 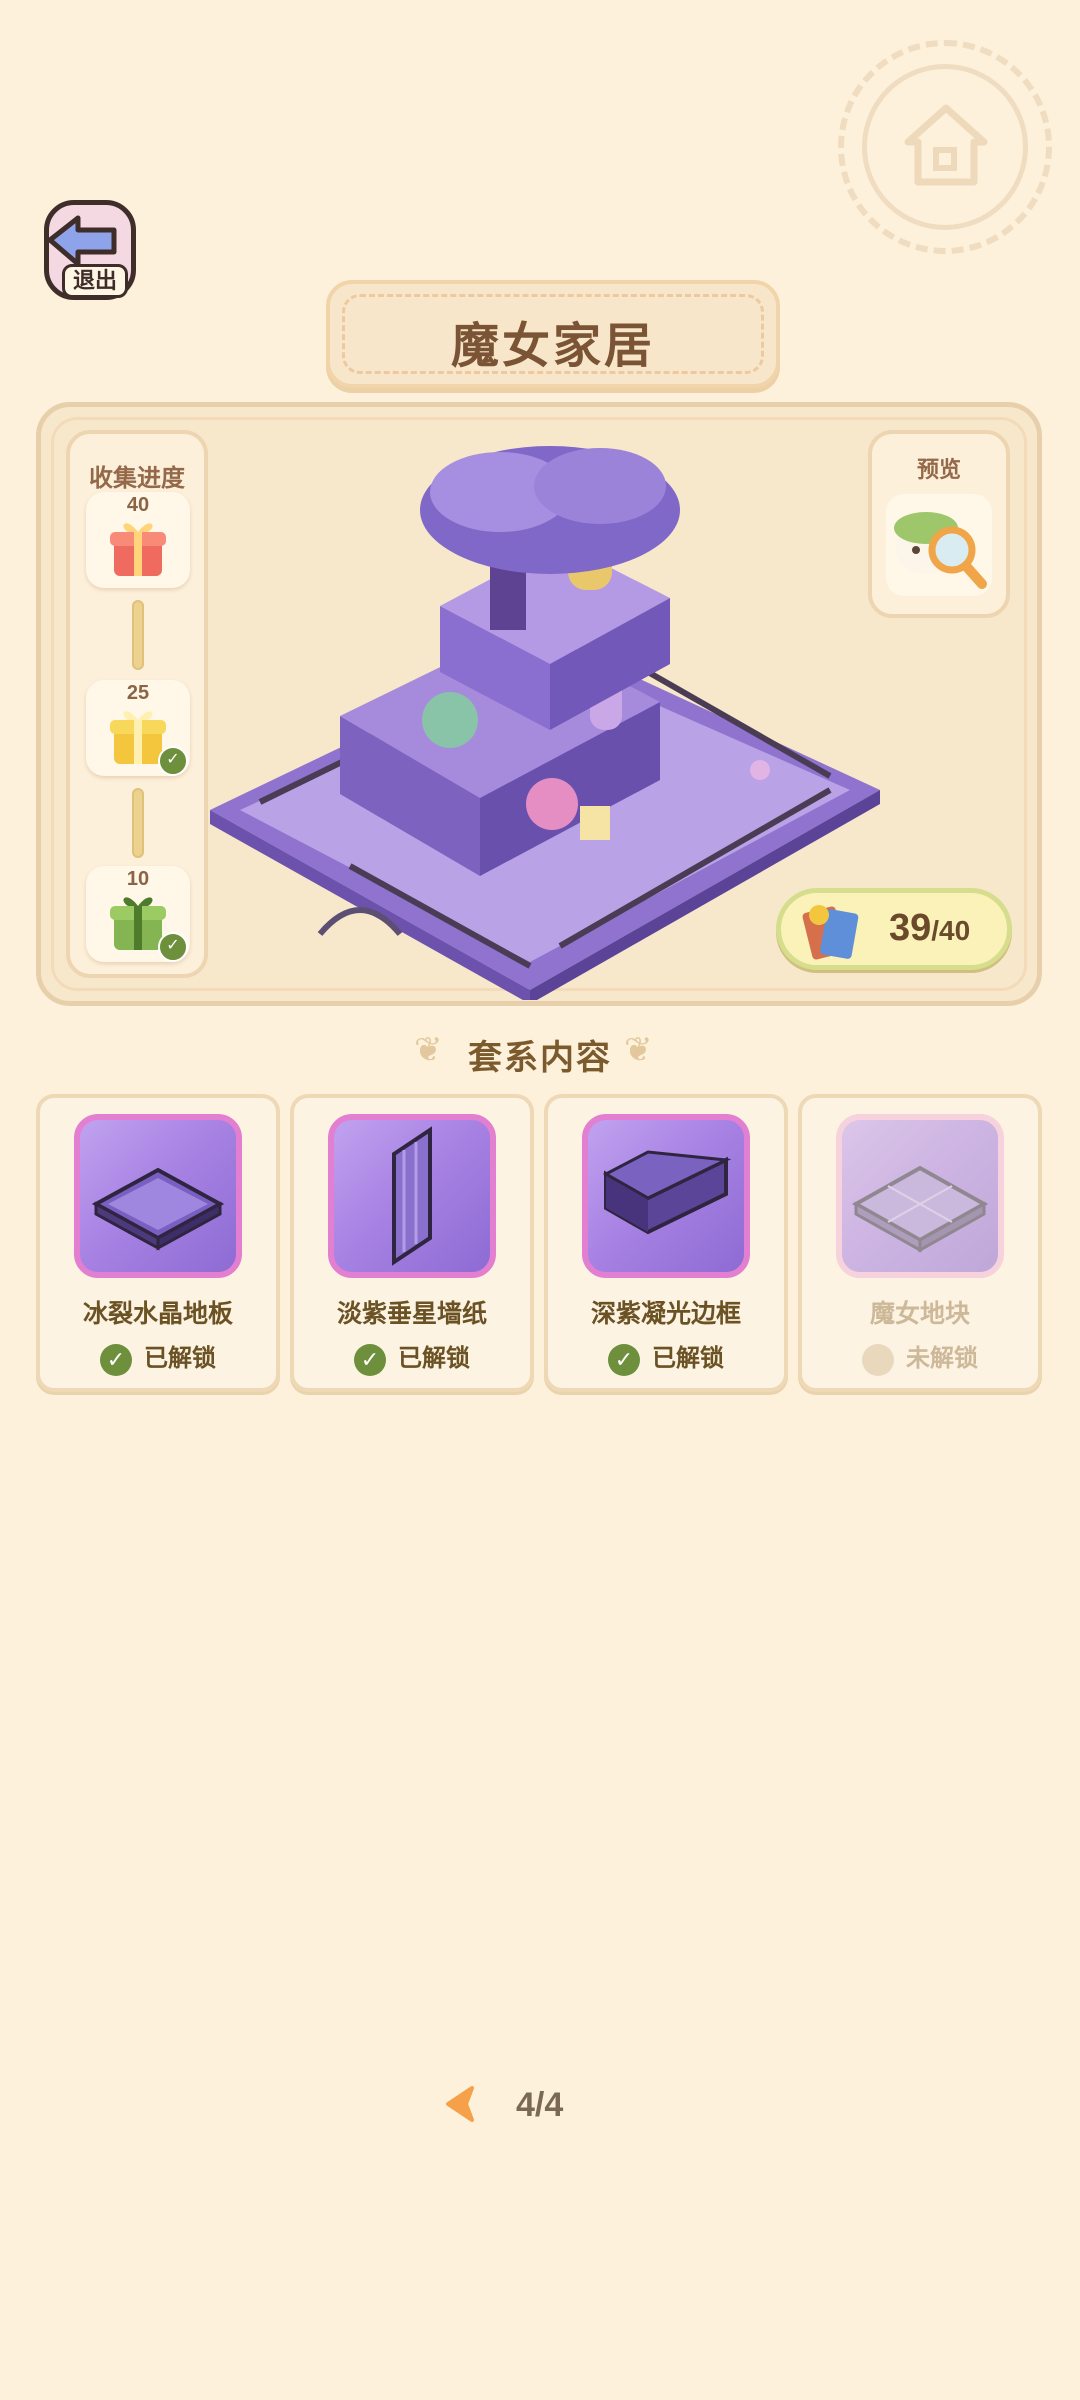 What do you see at coordinates (138, 914) in the screenshot?
I see `reward-10: 10 ✓` at bounding box center [138, 914].